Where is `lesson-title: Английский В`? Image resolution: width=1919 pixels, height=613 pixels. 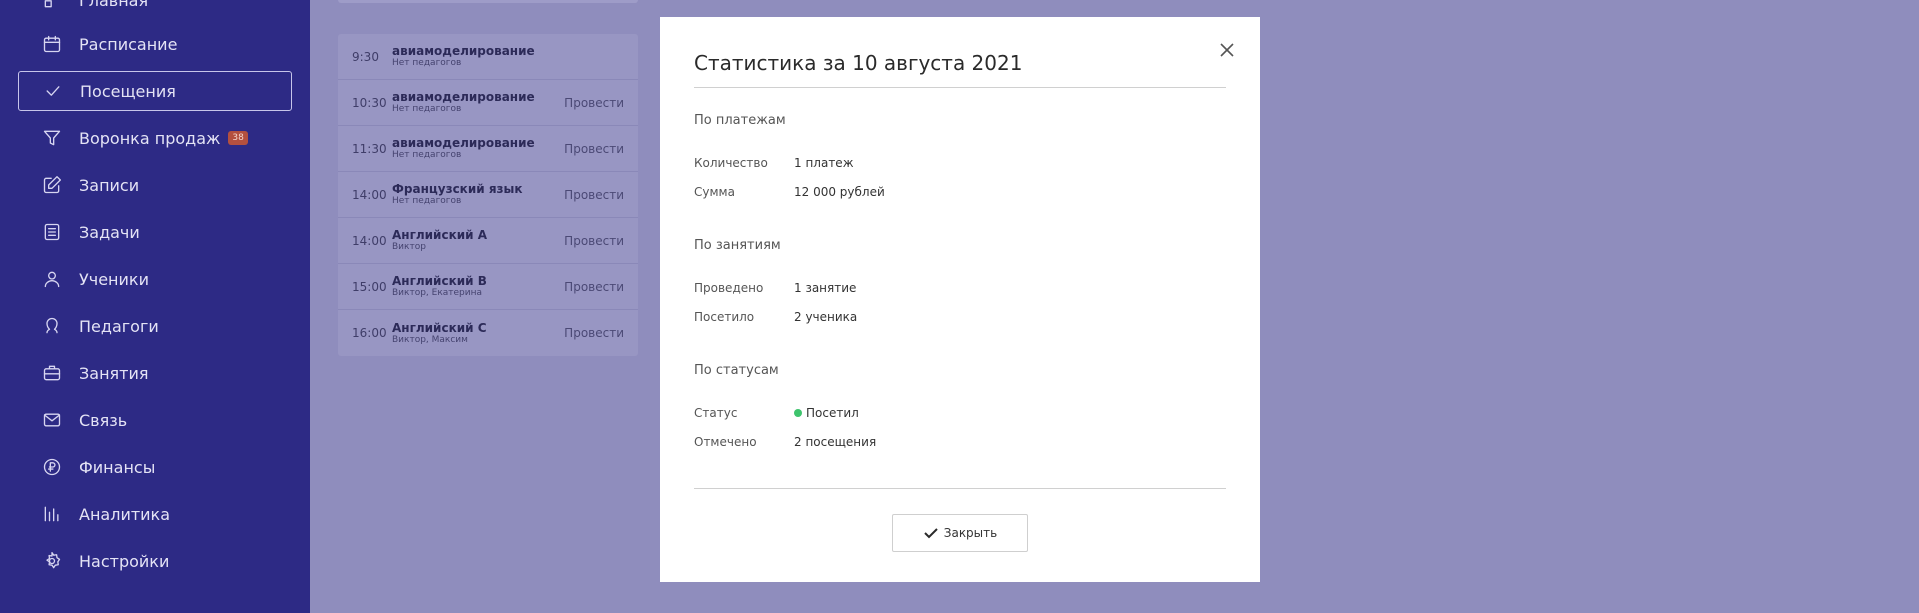 lesson-title: Английский В is located at coordinates (439, 281).